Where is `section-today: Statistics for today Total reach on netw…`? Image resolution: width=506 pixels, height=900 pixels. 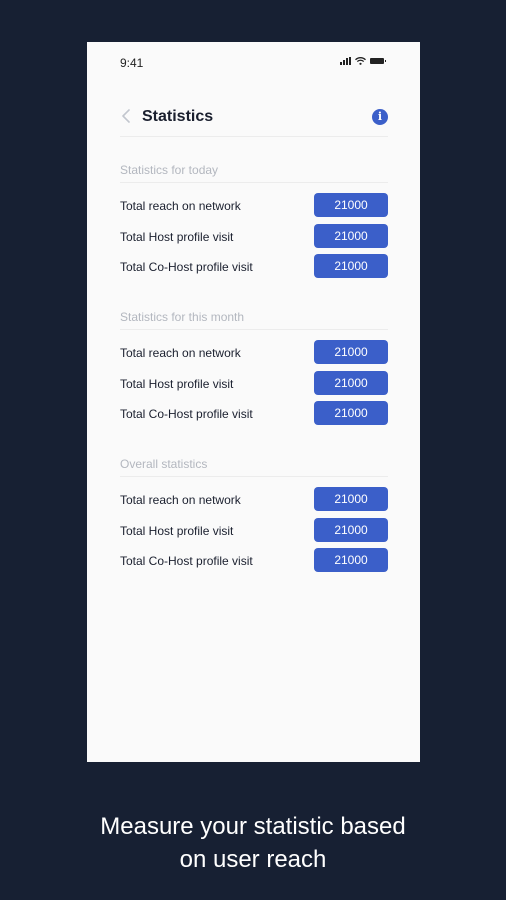 section-today: Statistics for today Total reach on netw… is located at coordinates (254, 221).